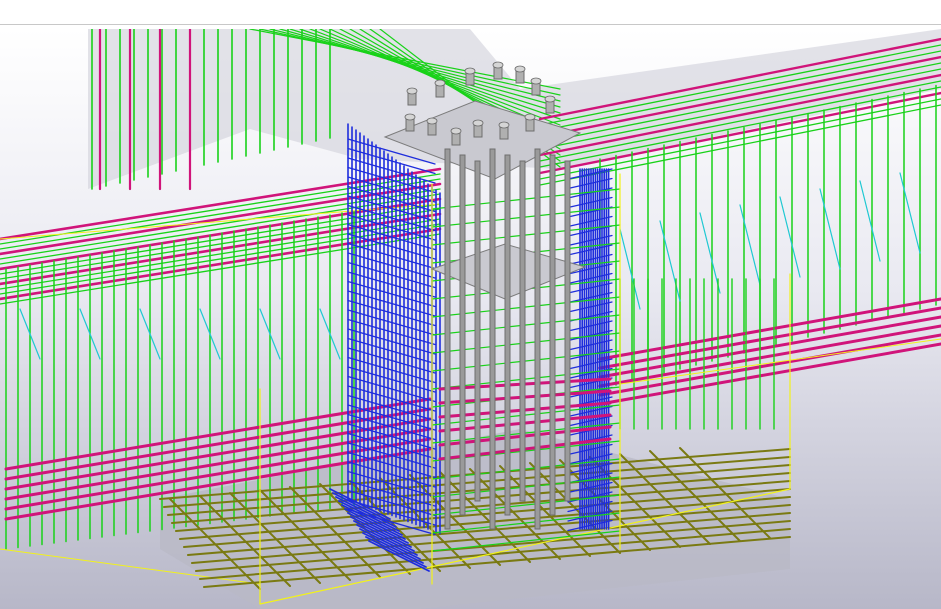 This screenshot has width=941, height=609. What do you see at coordinates (470, 12) in the screenshot?
I see `top-toolbar` at bounding box center [470, 12].